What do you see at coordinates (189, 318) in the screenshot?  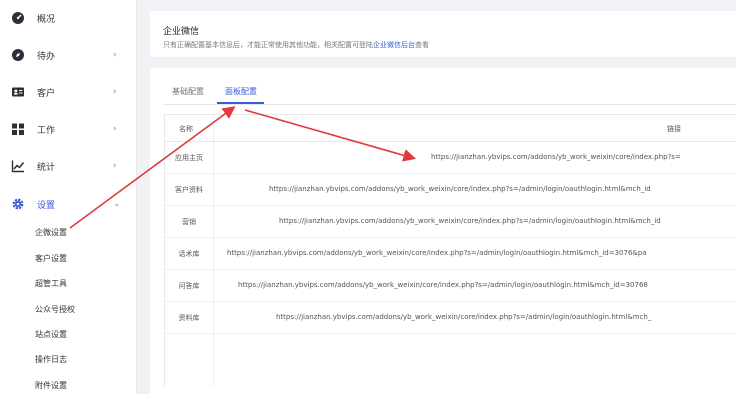 I see `row-name: 资料库` at bounding box center [189, 318].